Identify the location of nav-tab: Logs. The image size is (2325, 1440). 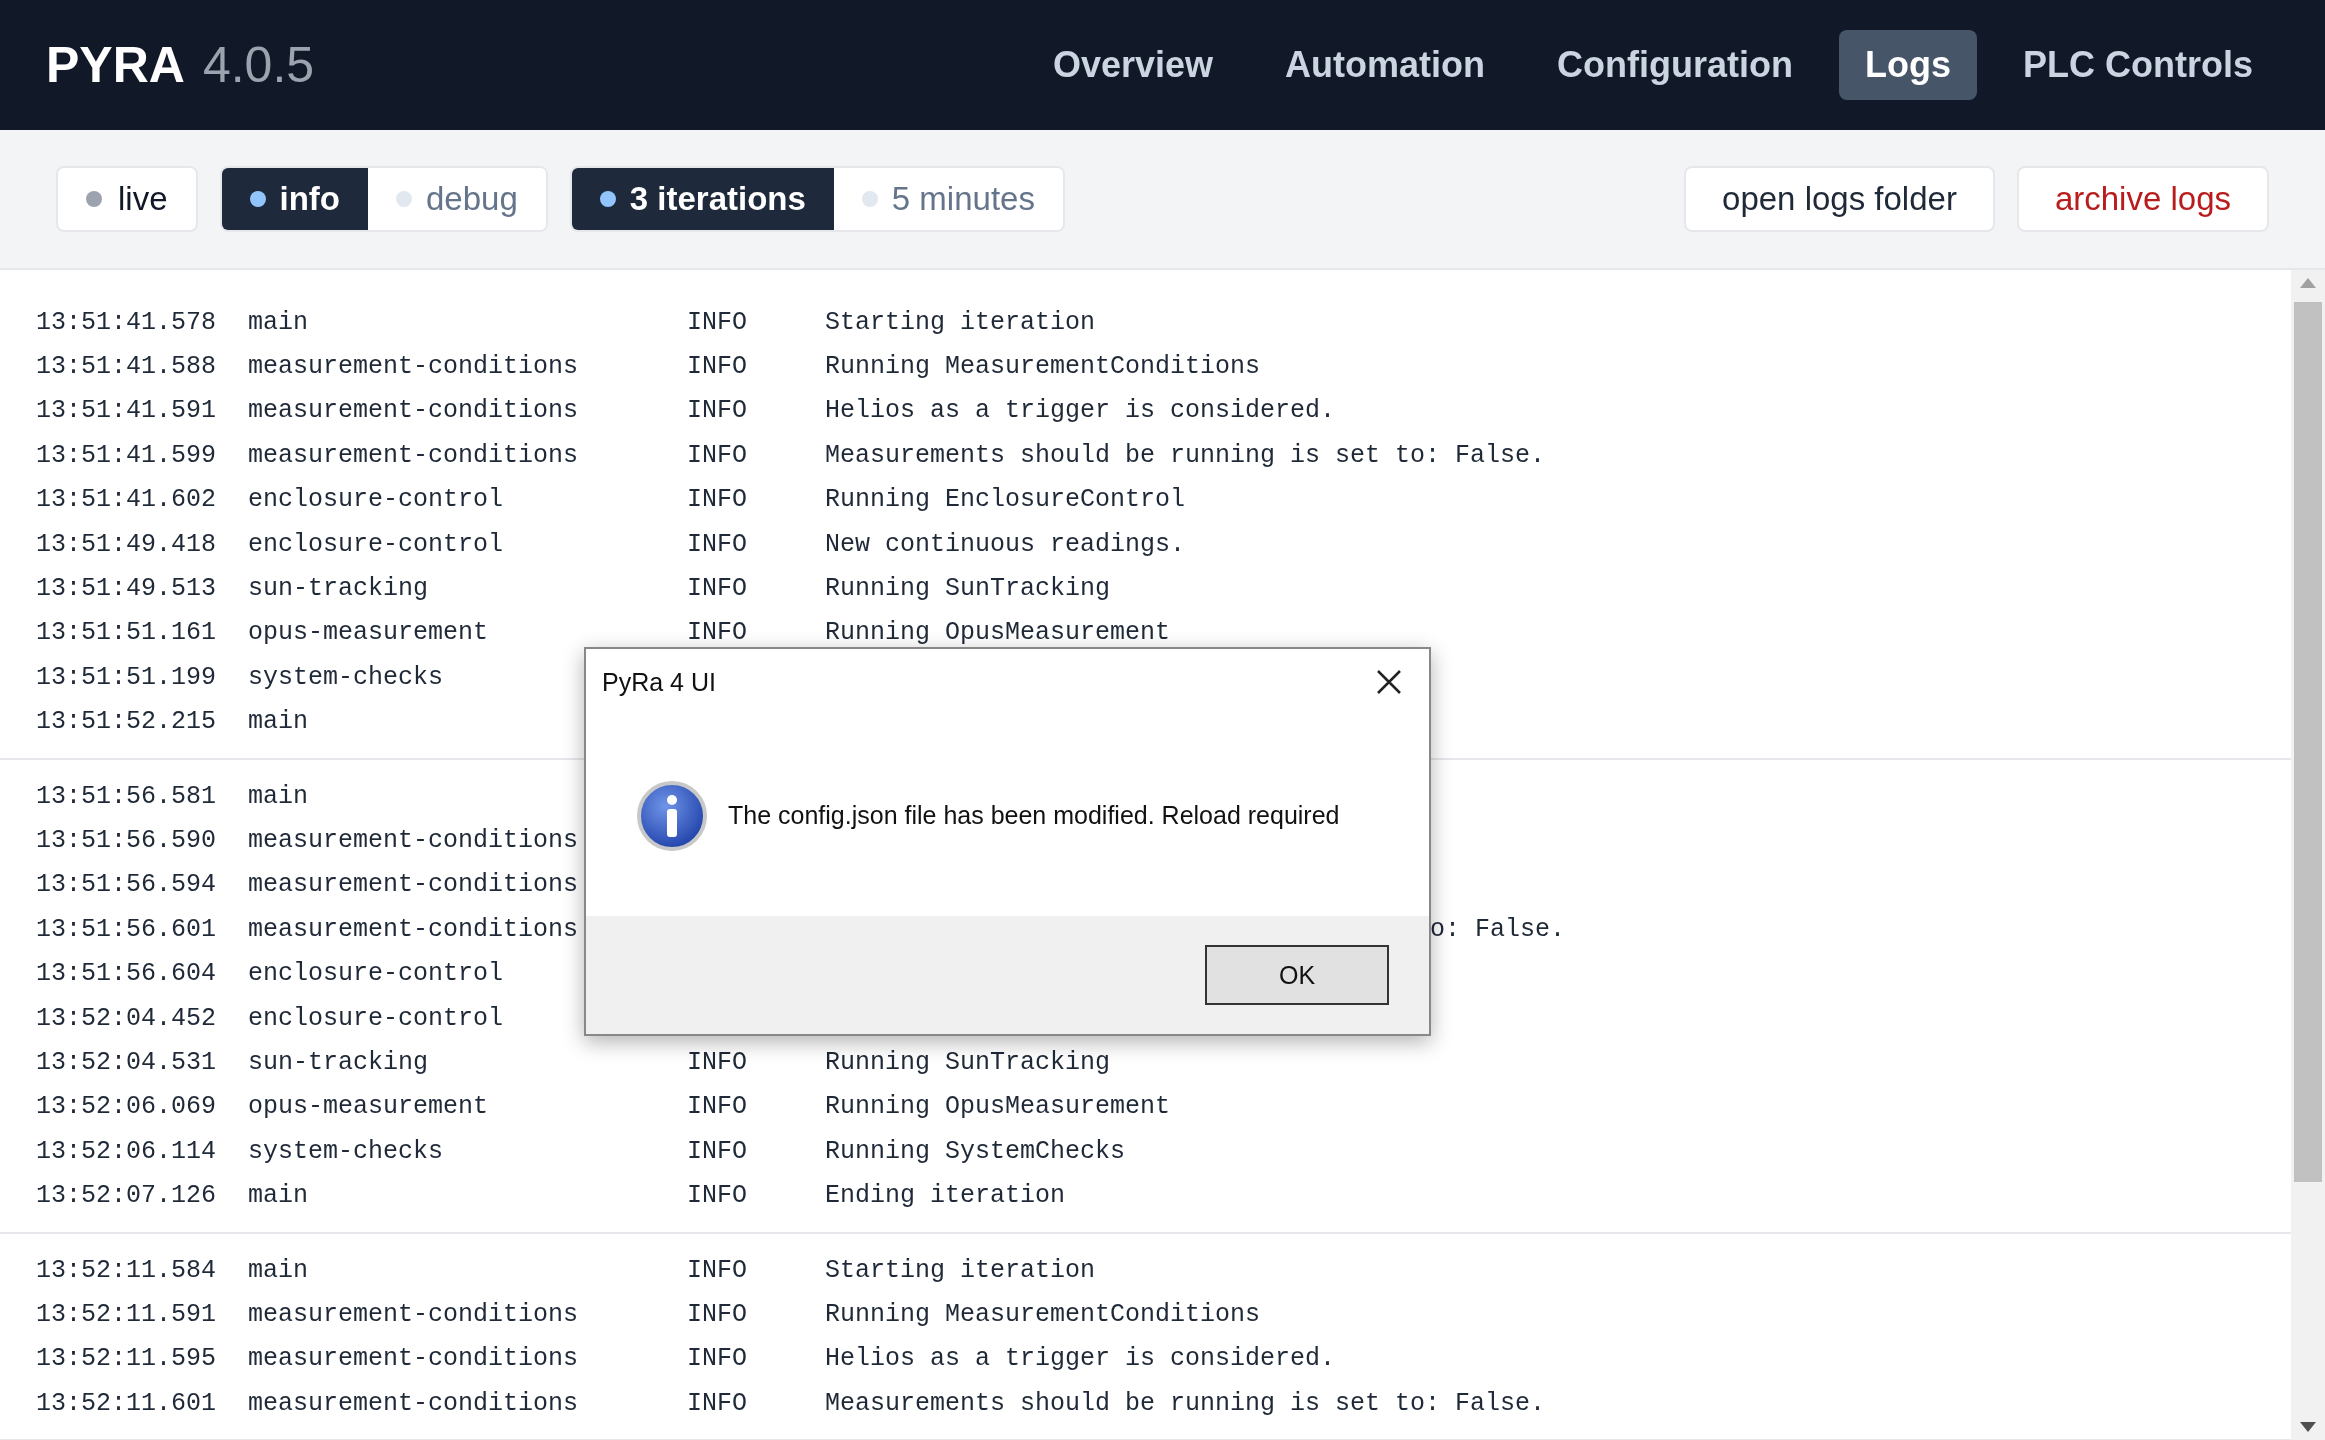
(1908, 65).